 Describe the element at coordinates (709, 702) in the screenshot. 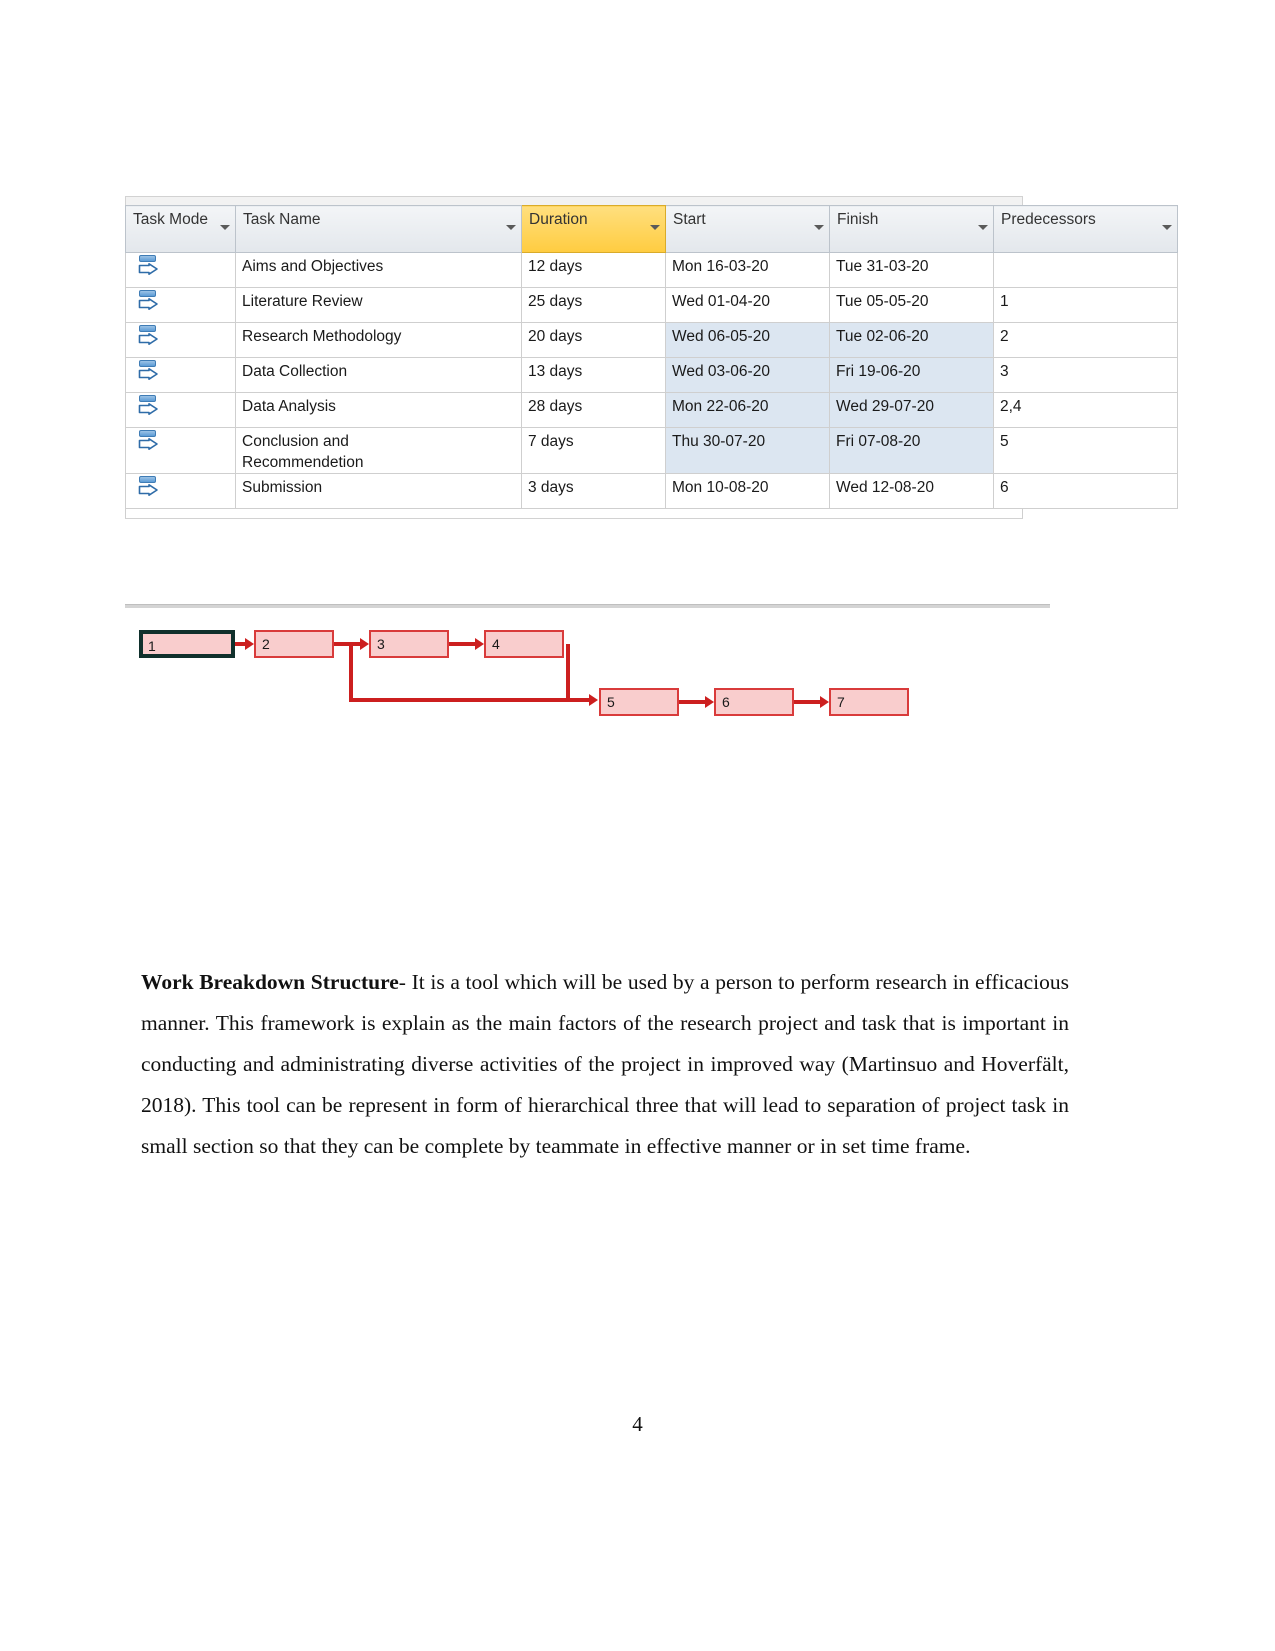

I see `arrowhead-5-6-icon` at that location.